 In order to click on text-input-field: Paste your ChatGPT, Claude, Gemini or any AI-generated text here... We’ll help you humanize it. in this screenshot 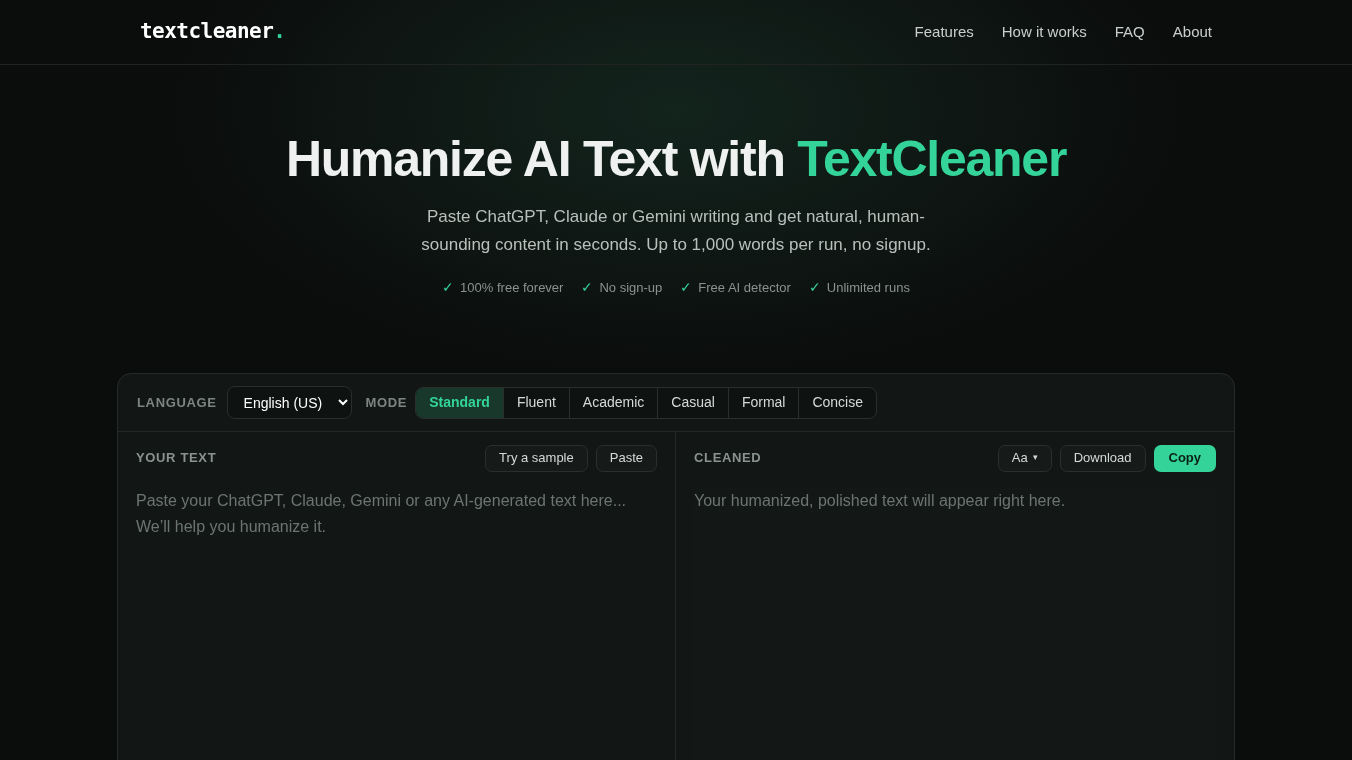, I will do `click(391, 624)`.